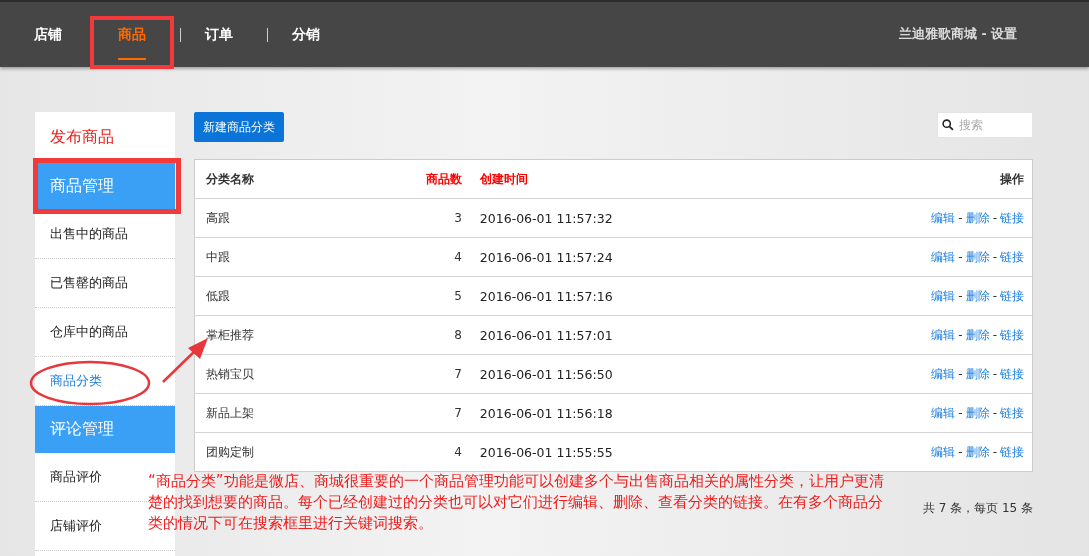  What do you see at coordinates (985, 125) in the screenshot?
I see `search-field: 搜索` at bounding box center [985, 125].